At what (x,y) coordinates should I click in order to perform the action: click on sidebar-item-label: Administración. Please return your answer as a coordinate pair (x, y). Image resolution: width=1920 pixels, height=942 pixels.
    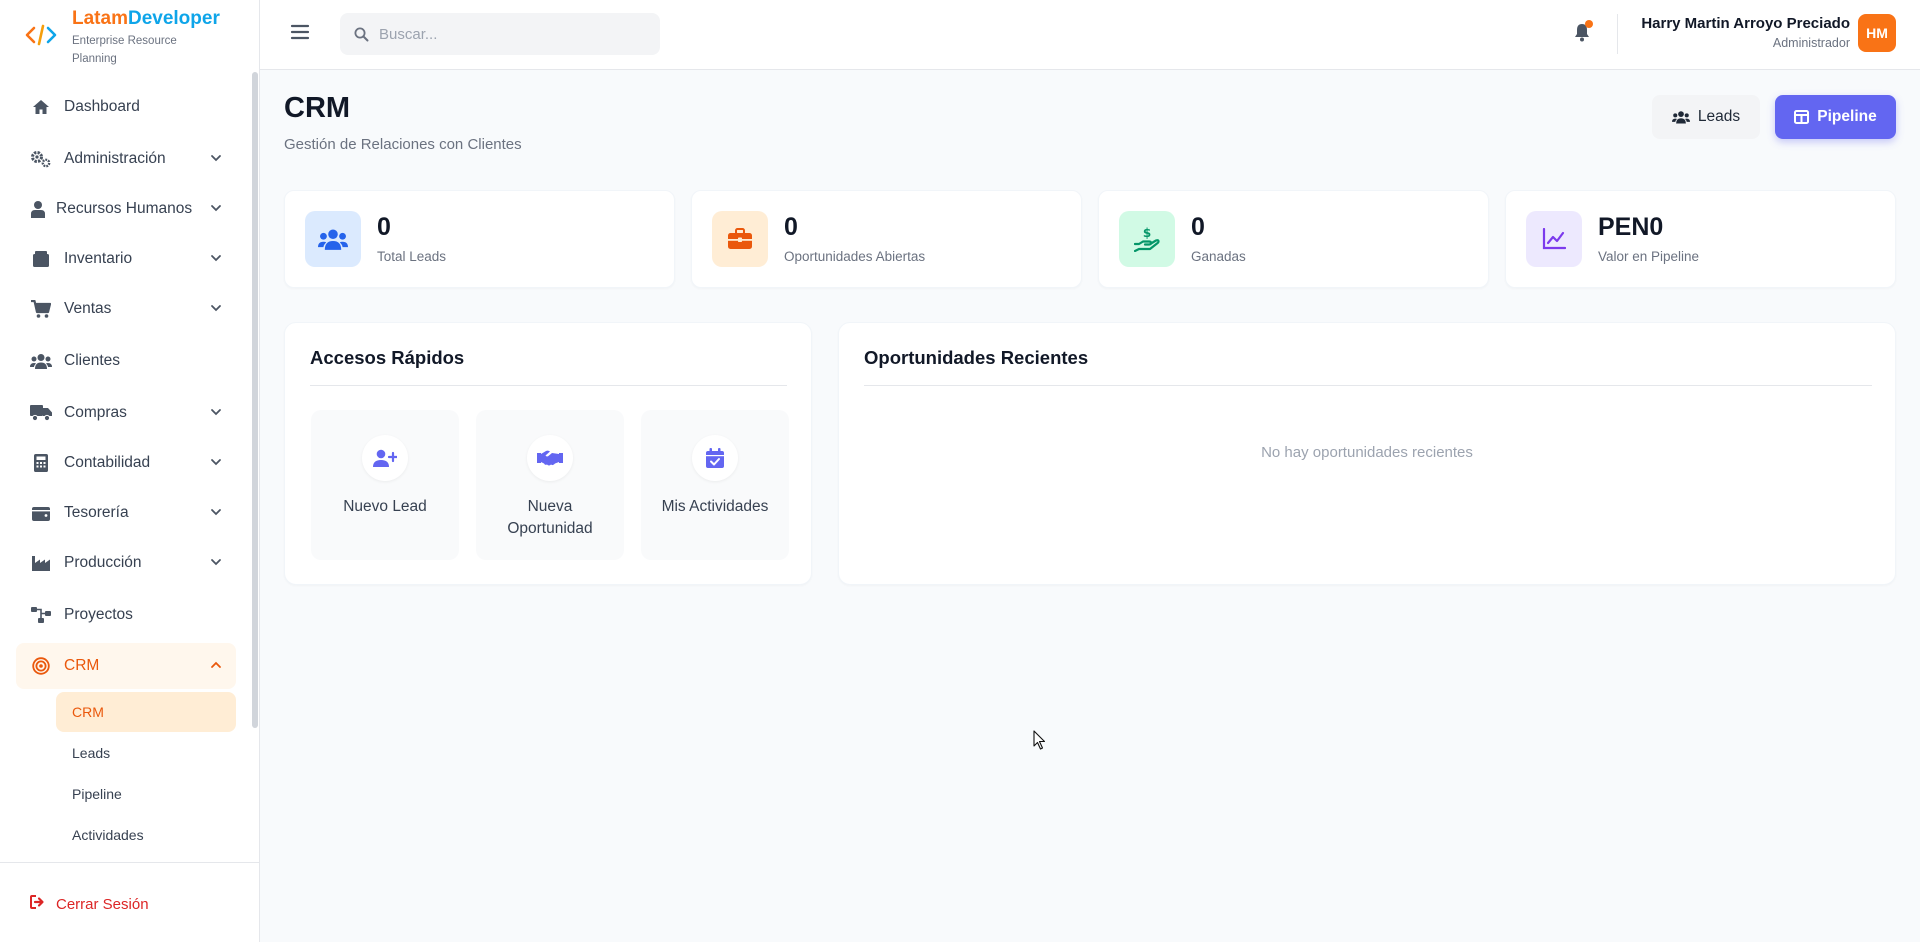
    Looking at the image, I should click on (115, 158).